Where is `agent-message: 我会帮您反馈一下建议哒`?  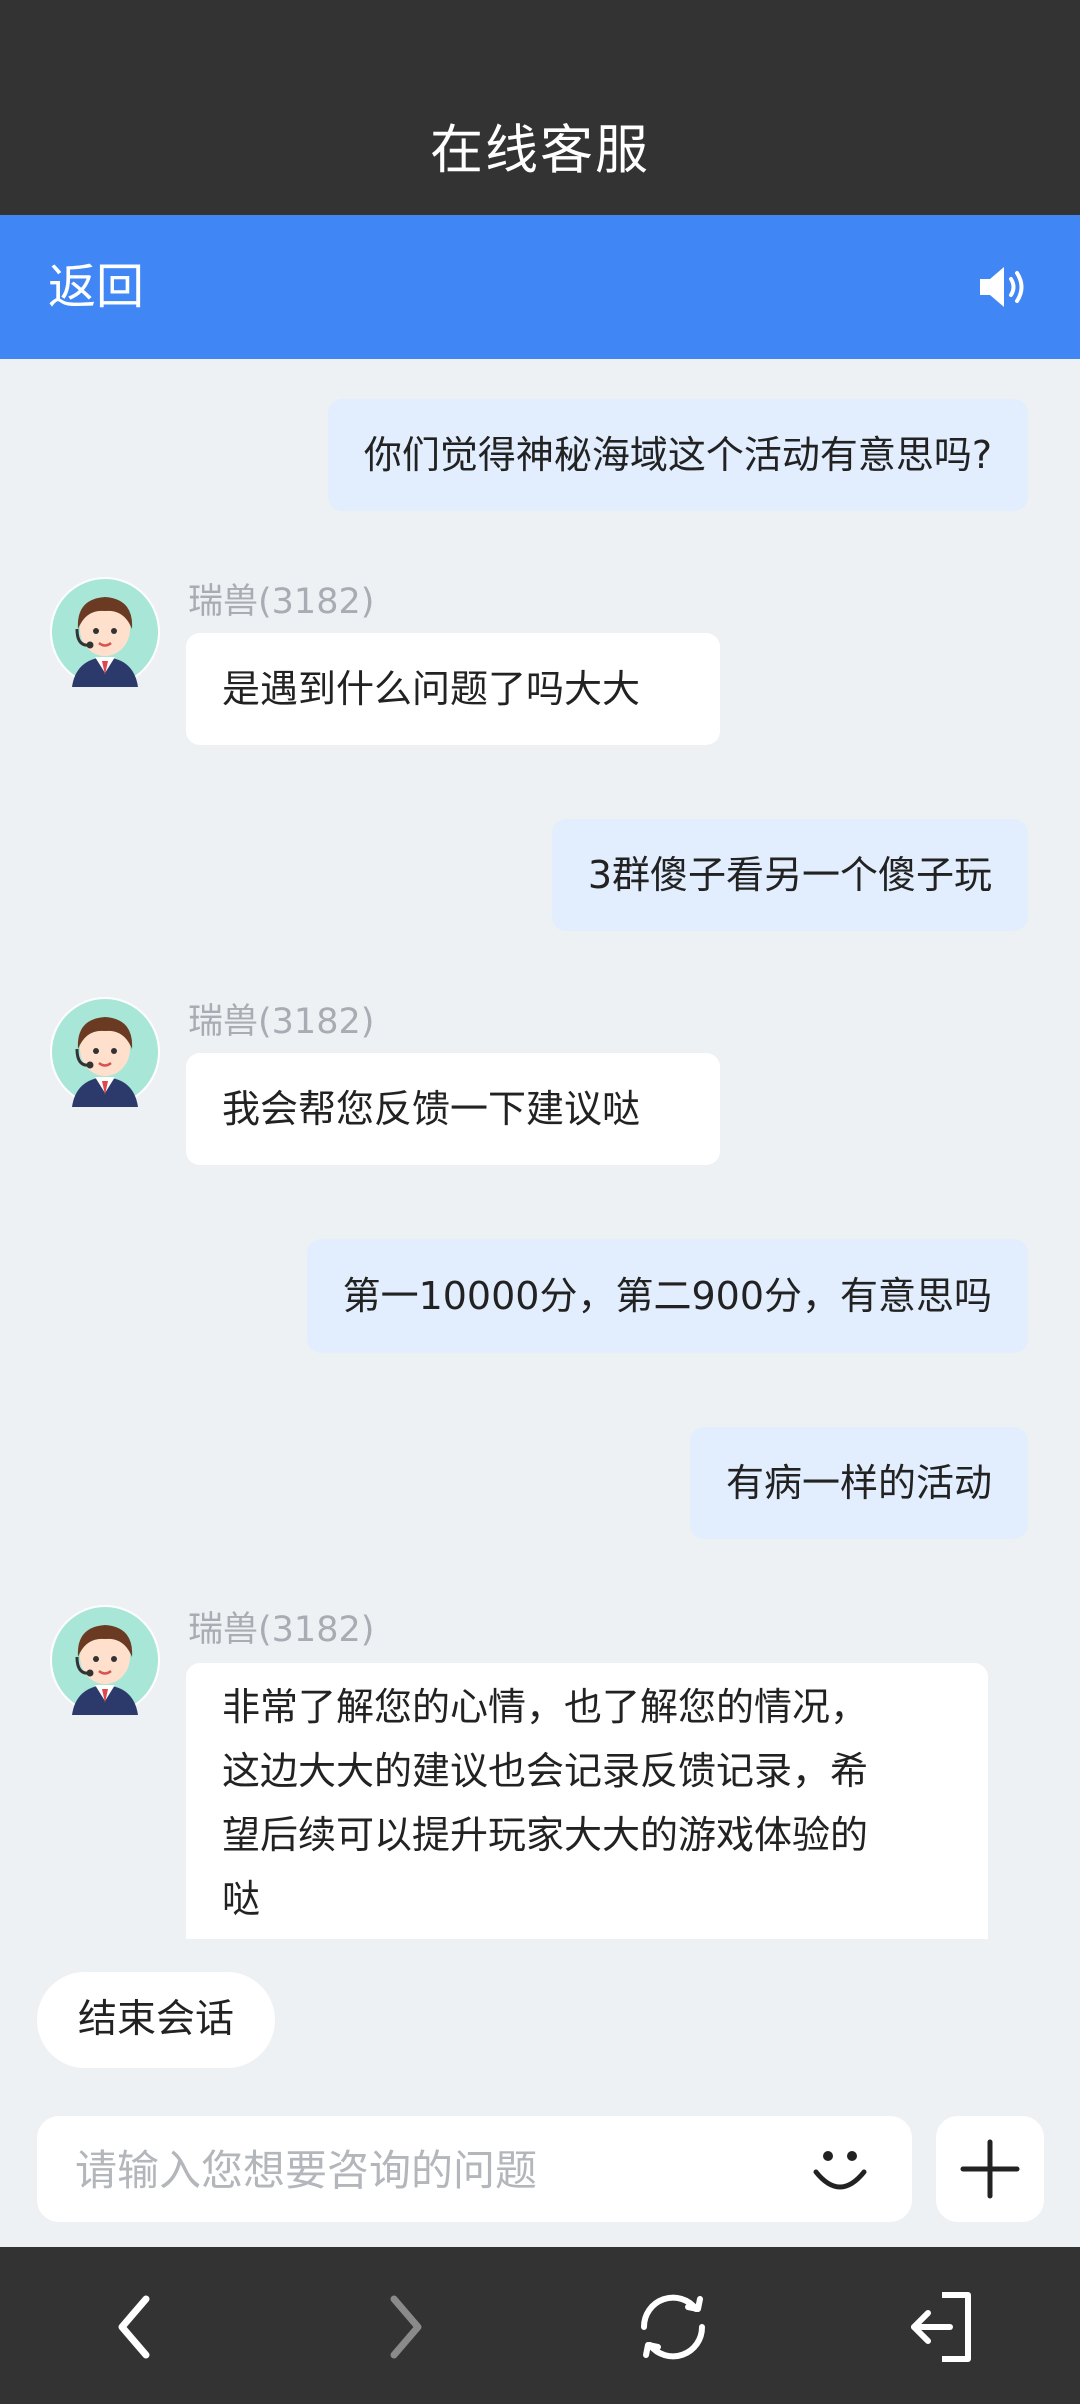
agent-message: 我会帮您反馈一下建议哒 is located at coordinates (453, 1109).